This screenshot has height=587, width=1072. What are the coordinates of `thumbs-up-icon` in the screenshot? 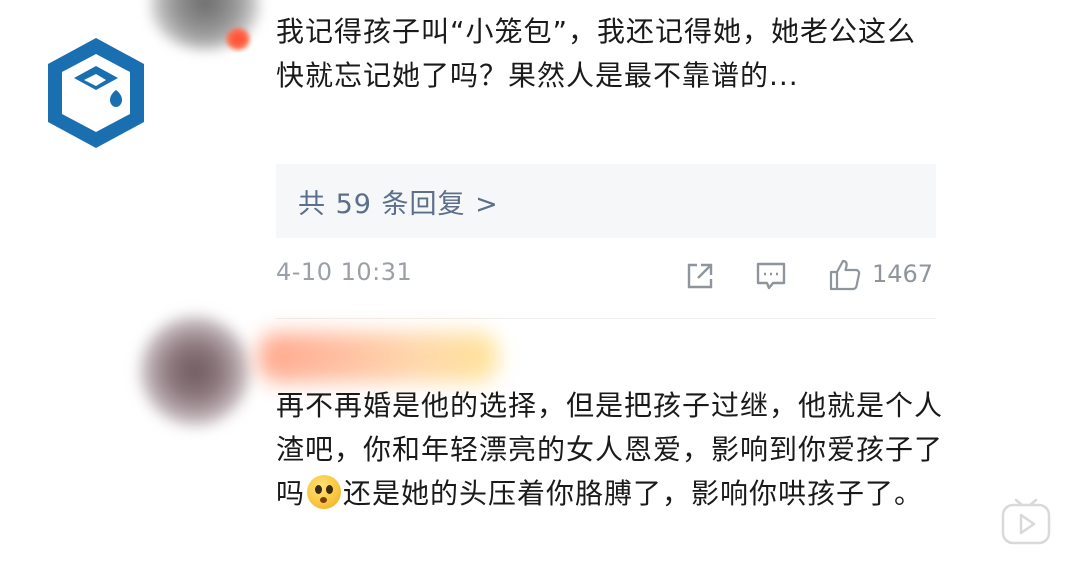 It's located at (845, 275).